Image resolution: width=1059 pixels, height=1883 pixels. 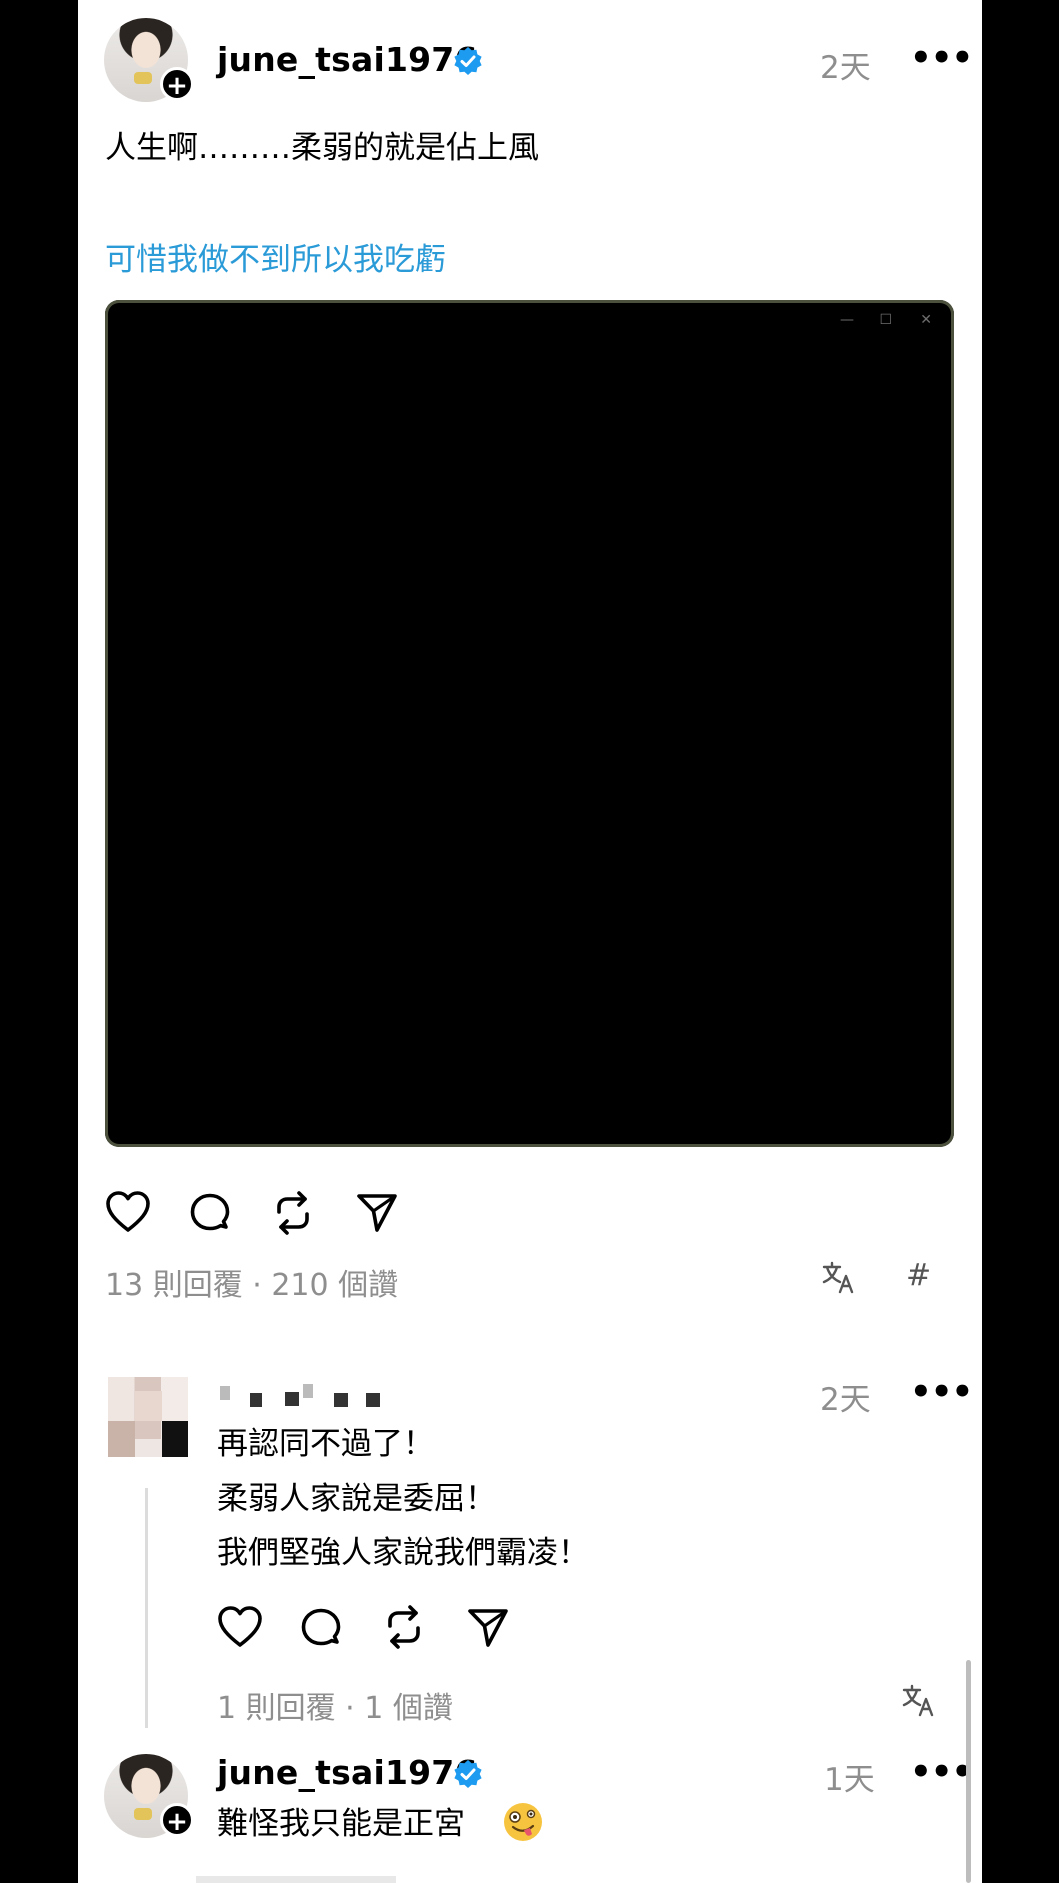 What do you see at coordinates (941, 1772) in the screenshot?
I see `author-reply-more-icon: •••` at bounding box center [941, 1772].